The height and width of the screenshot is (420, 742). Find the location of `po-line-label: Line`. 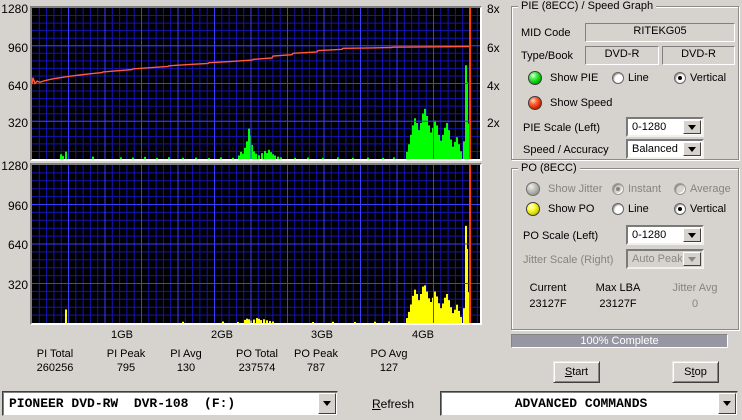

po-line-label: Line is located at coordinates (638, 209).